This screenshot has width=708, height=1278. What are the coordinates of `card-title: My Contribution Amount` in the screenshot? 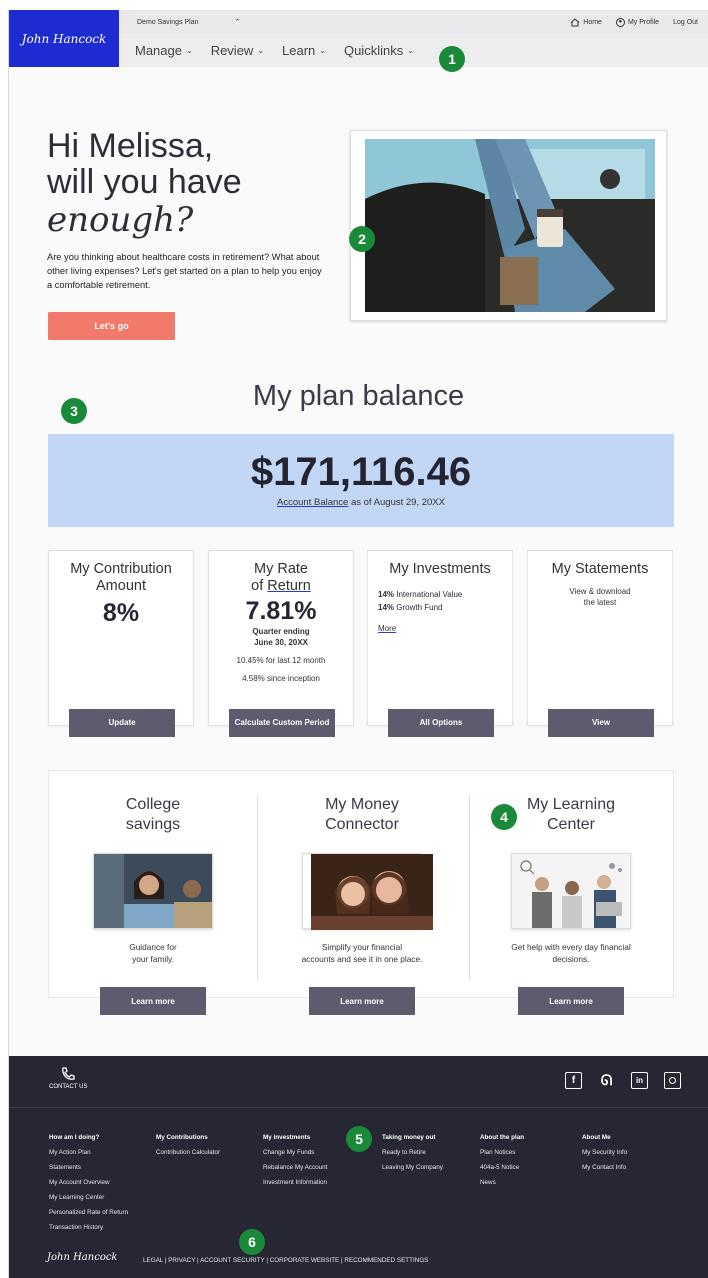 It's located at (121, 578).